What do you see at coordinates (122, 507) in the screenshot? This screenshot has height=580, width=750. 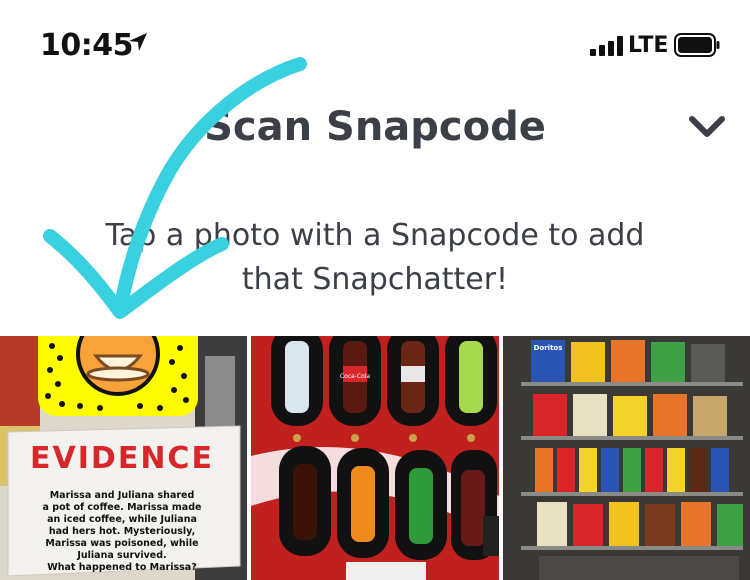 I see `evidence-sign-line: a pot of coffee. Marissa made` at bounding box center [122, 507].